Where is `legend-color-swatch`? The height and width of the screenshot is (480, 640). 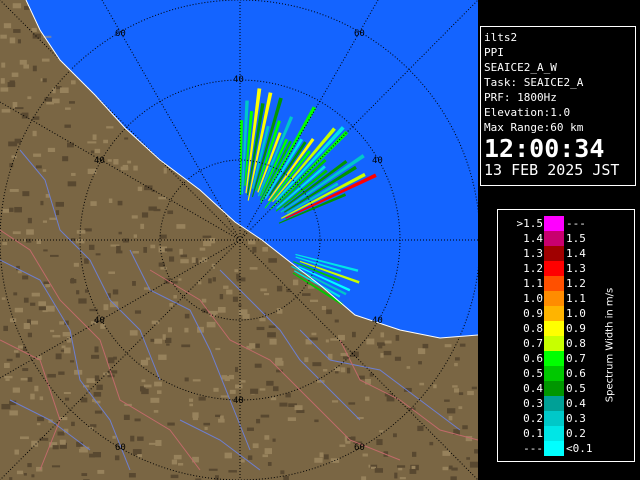
legend-color-swatch is located at coordinates (554, 313).